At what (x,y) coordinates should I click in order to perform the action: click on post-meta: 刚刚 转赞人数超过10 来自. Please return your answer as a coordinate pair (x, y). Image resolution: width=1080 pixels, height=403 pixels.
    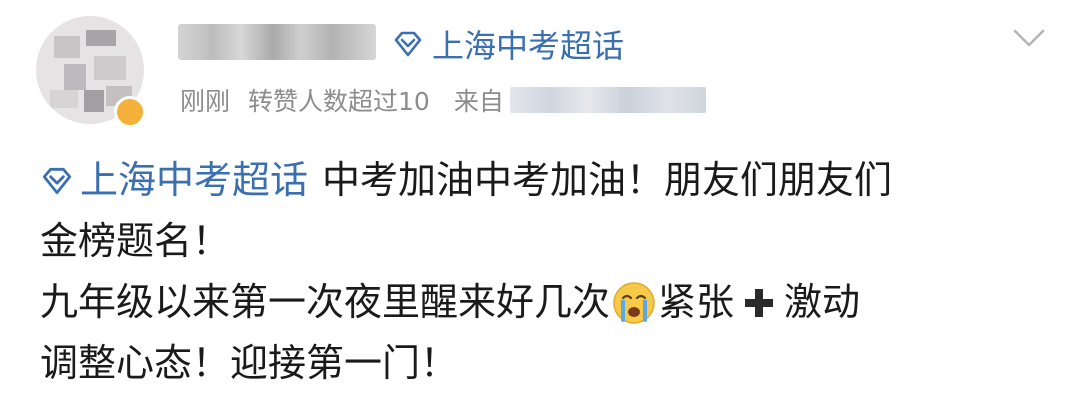
    Looking at the image, I should click on (443, 100).